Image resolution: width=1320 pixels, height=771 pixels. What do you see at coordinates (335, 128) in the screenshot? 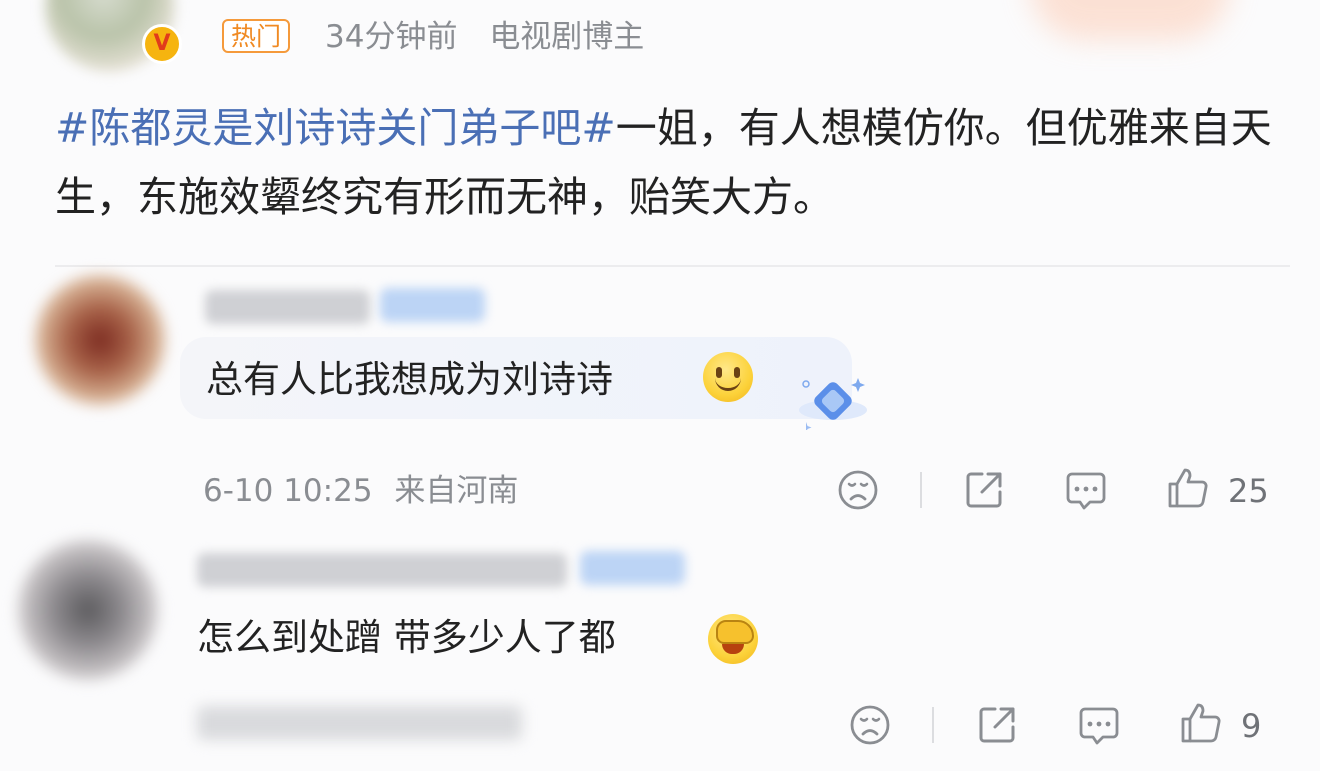
I see `hashtag-link: #陈都灵是刘诗诗关门弟子吧#` at bounding box center [335, 128].